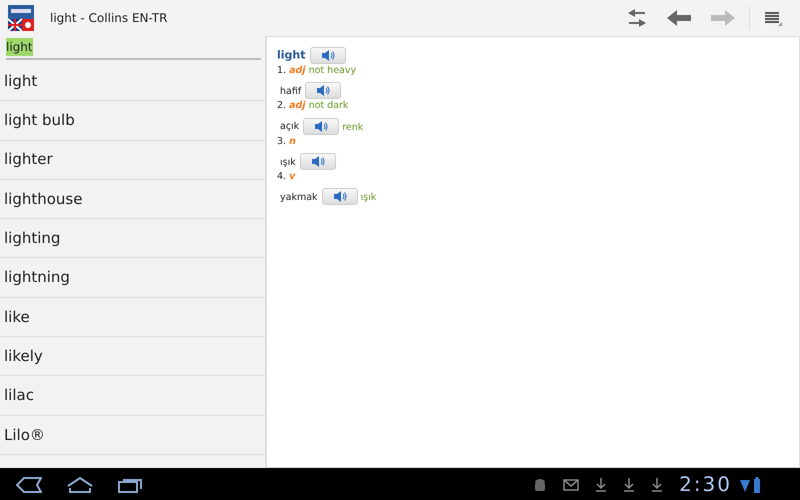  Describe the element at coordinates (288, 162) in the screenshot. I see `translation: ışık` at that location.